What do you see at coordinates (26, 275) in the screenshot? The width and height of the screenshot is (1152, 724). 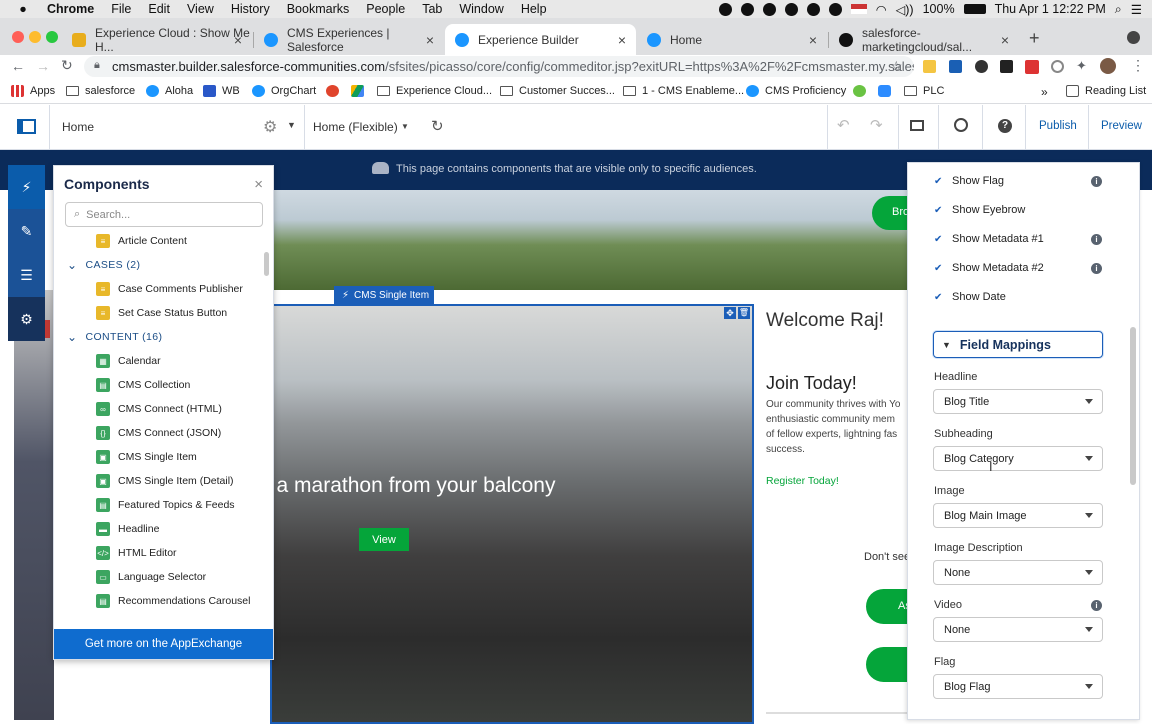 I see `page-structure-icon: ☰` at bounding box center [26, 275].